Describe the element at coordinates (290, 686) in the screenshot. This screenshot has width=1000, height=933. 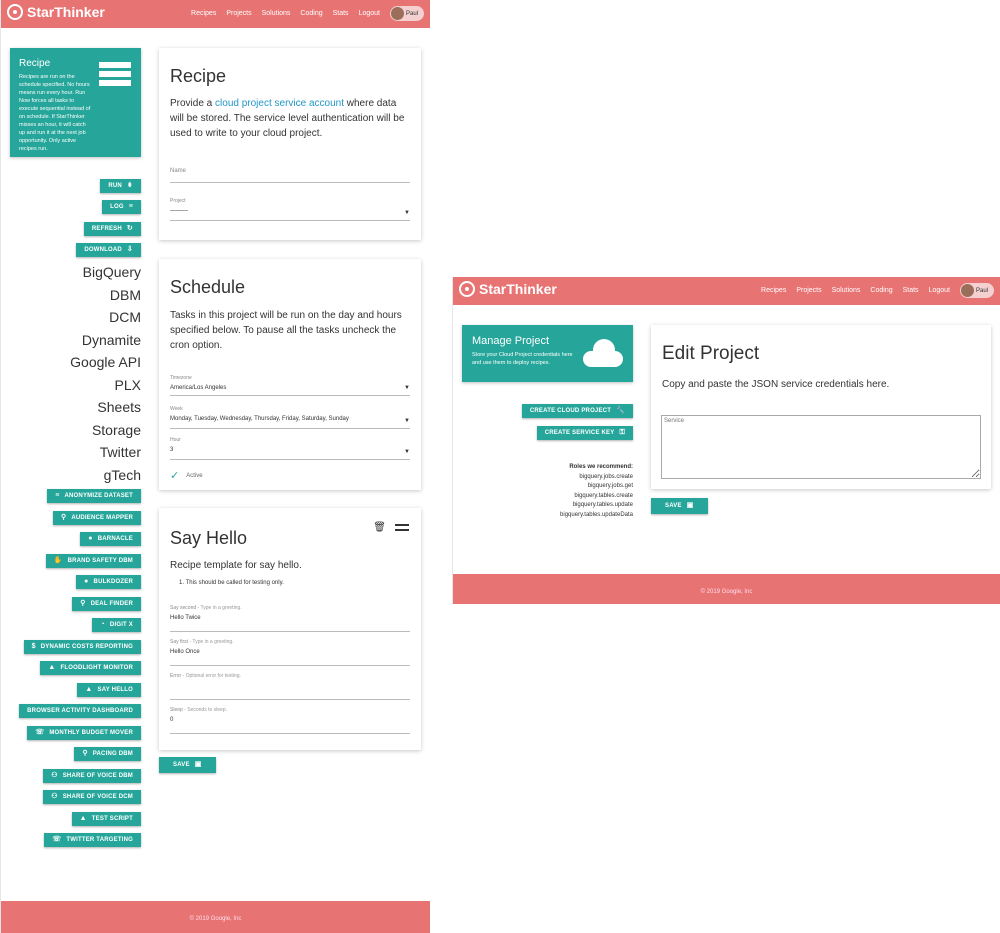
I see `say-hello-field: Error - Optional error for testing.` at that location.